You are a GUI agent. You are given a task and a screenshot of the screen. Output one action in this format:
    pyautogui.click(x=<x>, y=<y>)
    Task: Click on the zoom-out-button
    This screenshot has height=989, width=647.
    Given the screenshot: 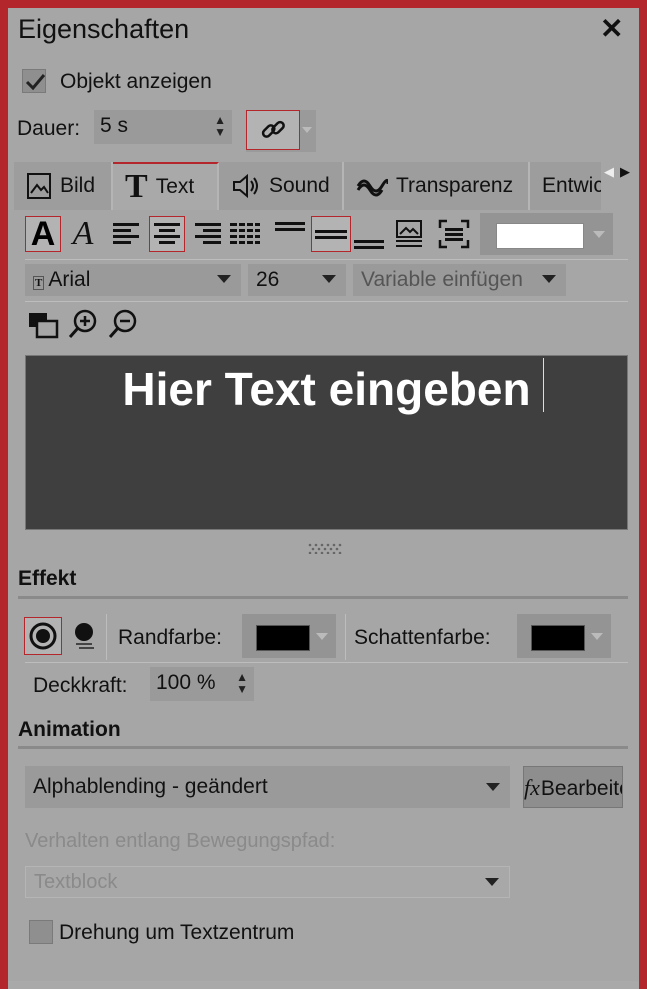 What is the action you would take?
    pyautogui.click(x=123, y=324)
    